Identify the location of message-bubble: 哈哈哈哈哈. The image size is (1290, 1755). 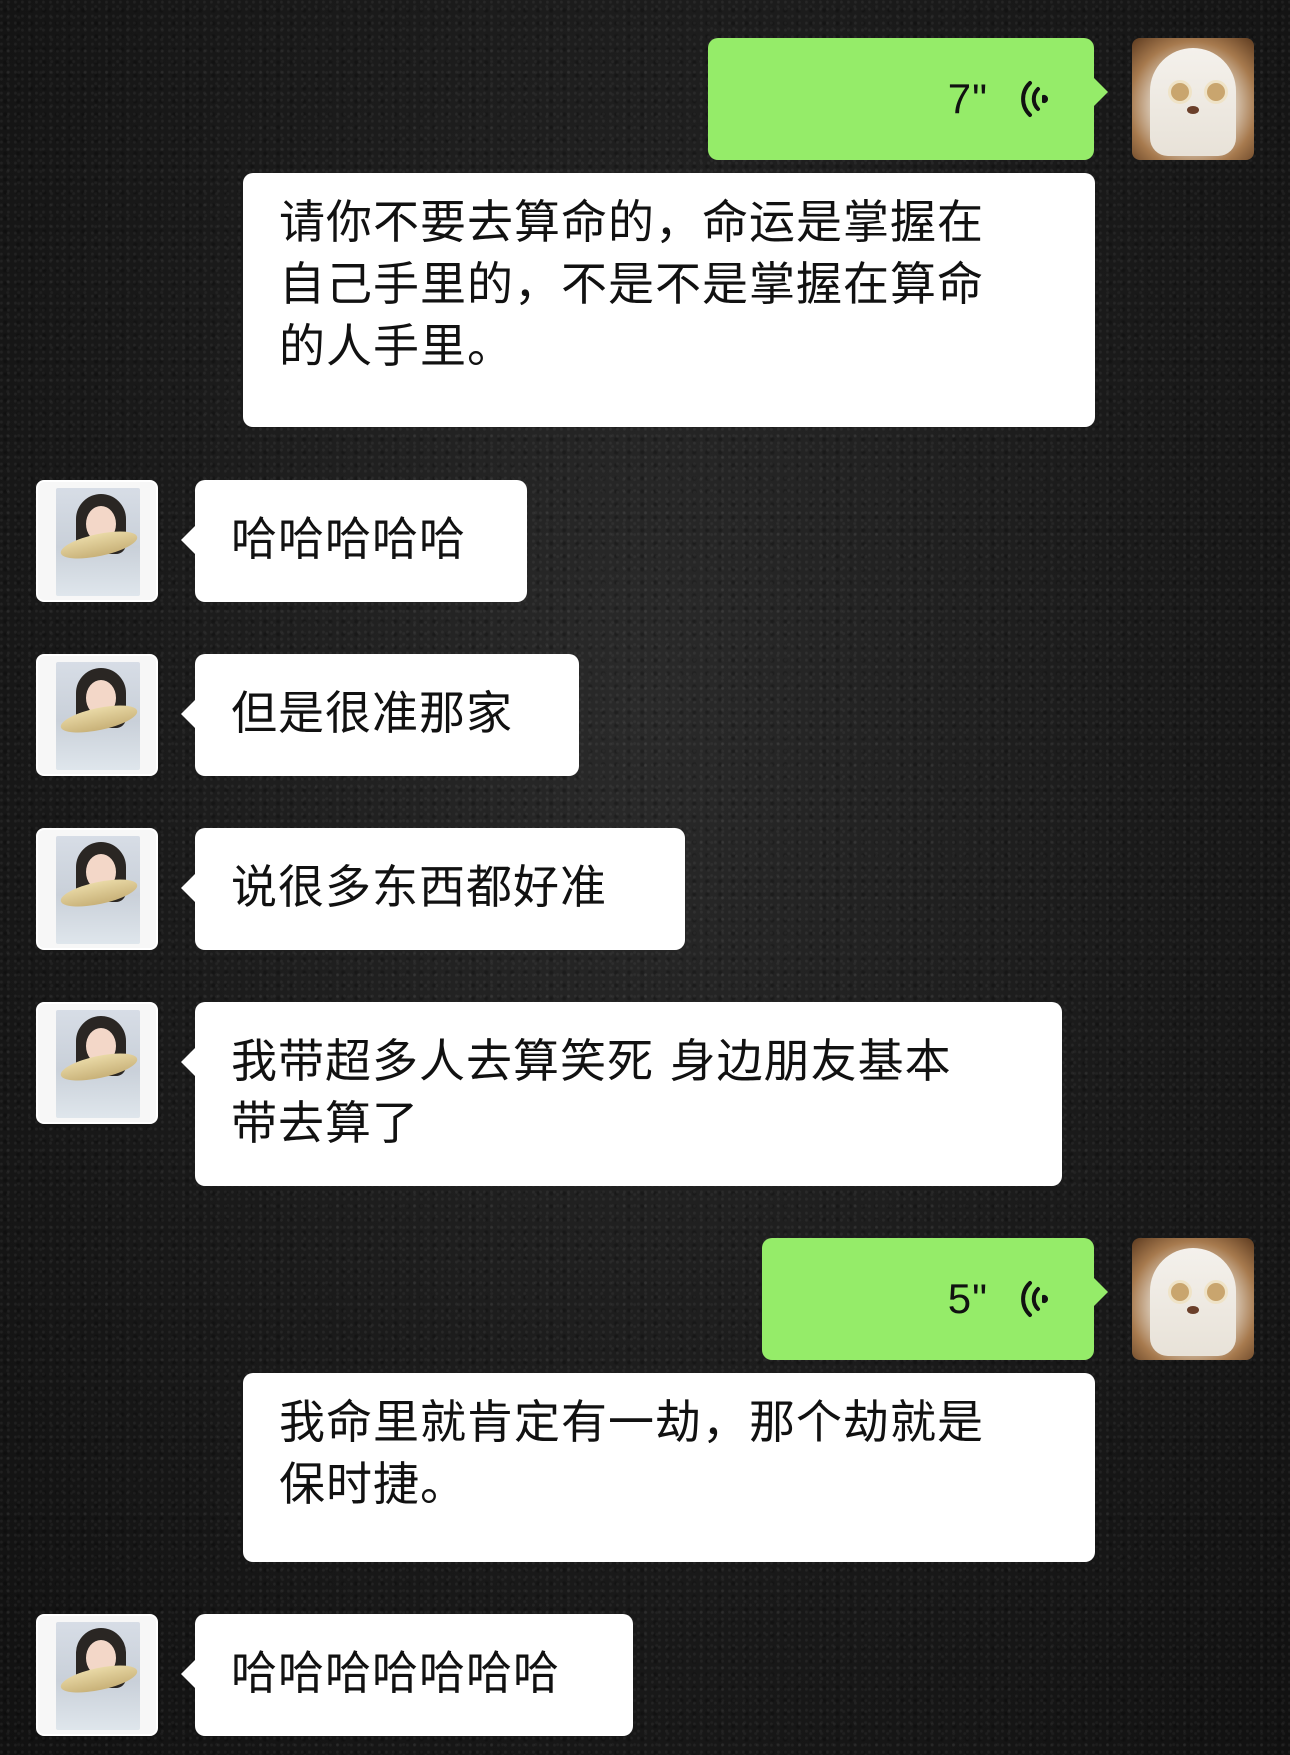
(354, 541).